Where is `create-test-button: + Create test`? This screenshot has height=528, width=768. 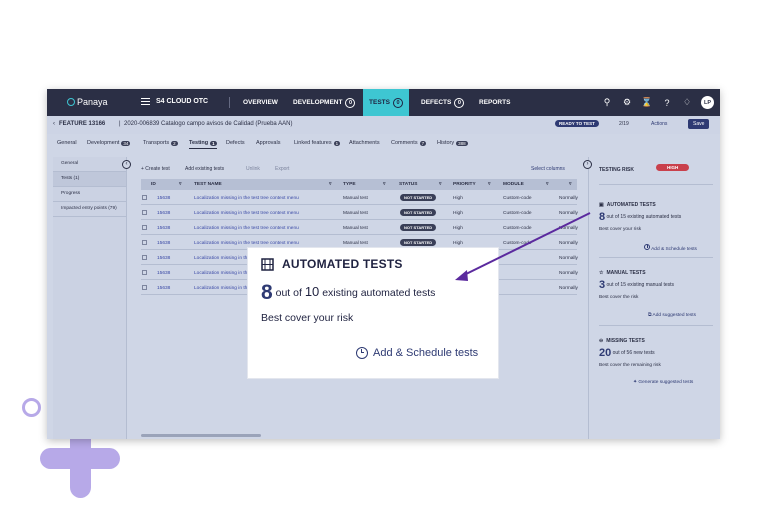
create-test-button: + Create test is located at coordinates (155, 169).